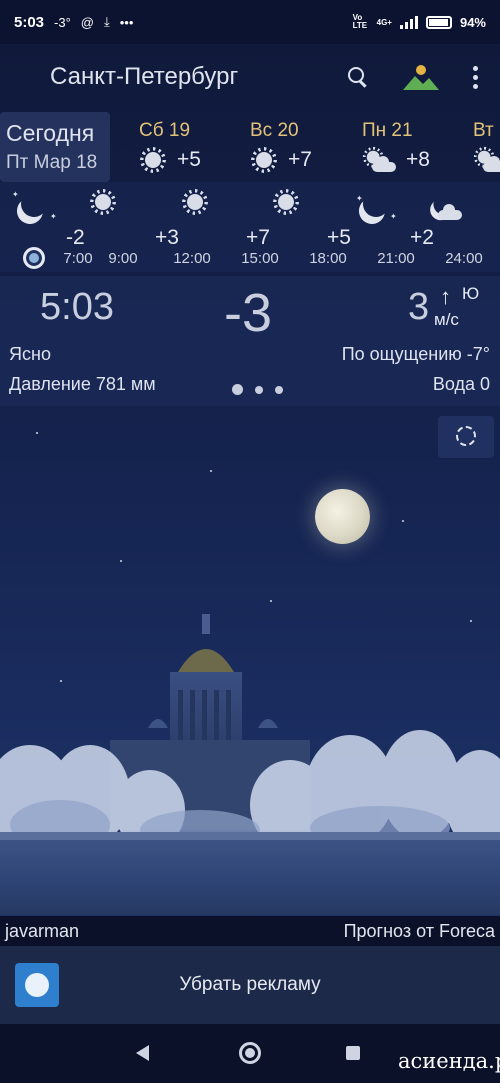 Image resolution: width=500 pixels, height=1083 pixels. Describe the element at coordinates (483, 130) in the screenshot. I see `day-label: Вт` at that location.